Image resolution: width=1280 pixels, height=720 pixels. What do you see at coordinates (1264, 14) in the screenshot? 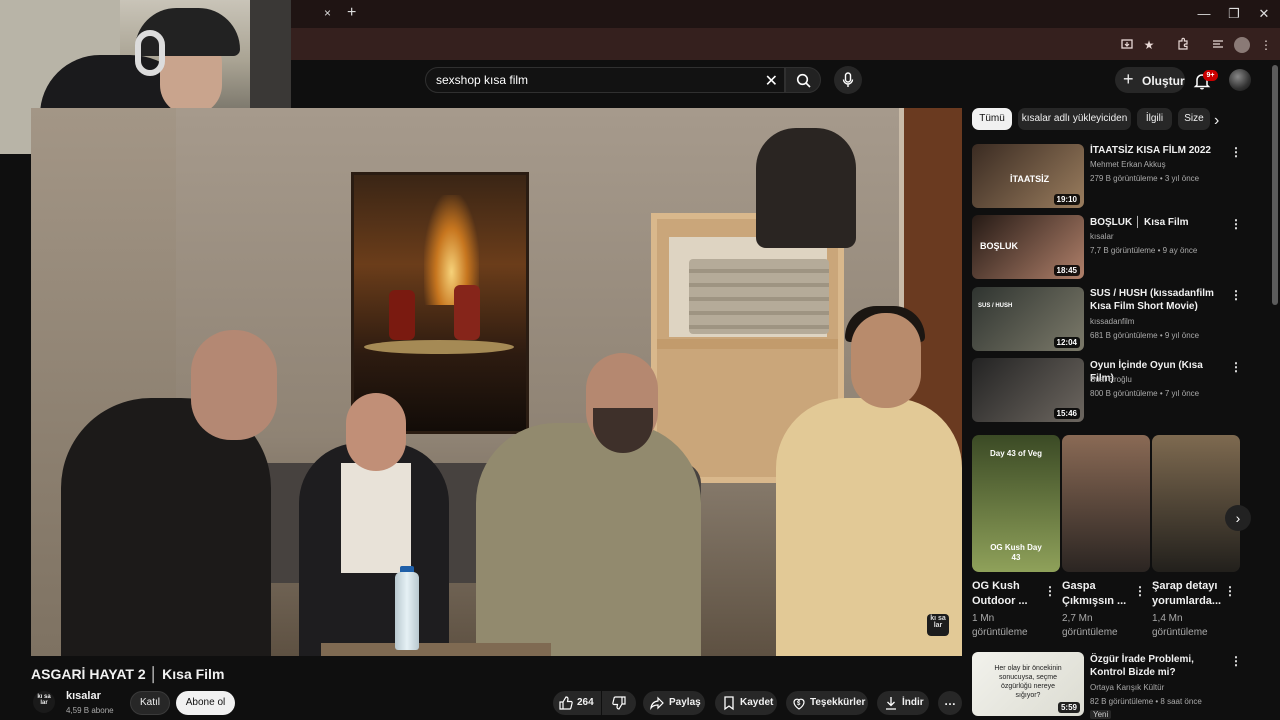
I see `window-close-icon: ✕` at bounding box center [1264, 14].